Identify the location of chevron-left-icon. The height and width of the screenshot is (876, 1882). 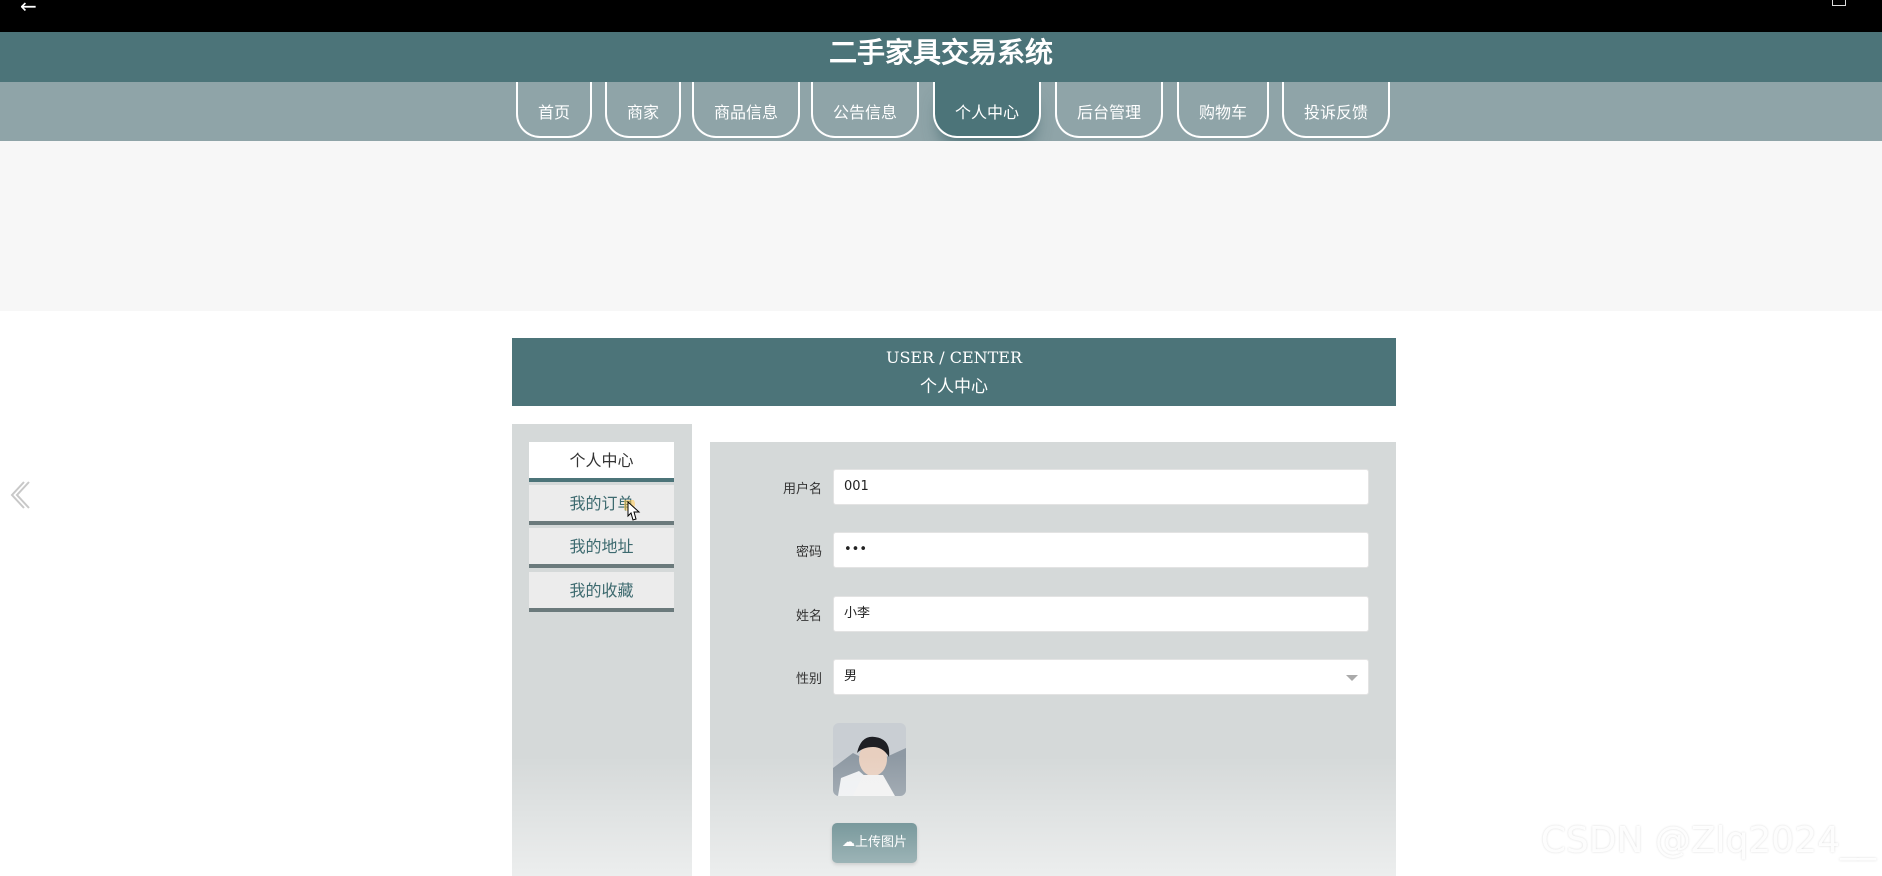
(20, 495).